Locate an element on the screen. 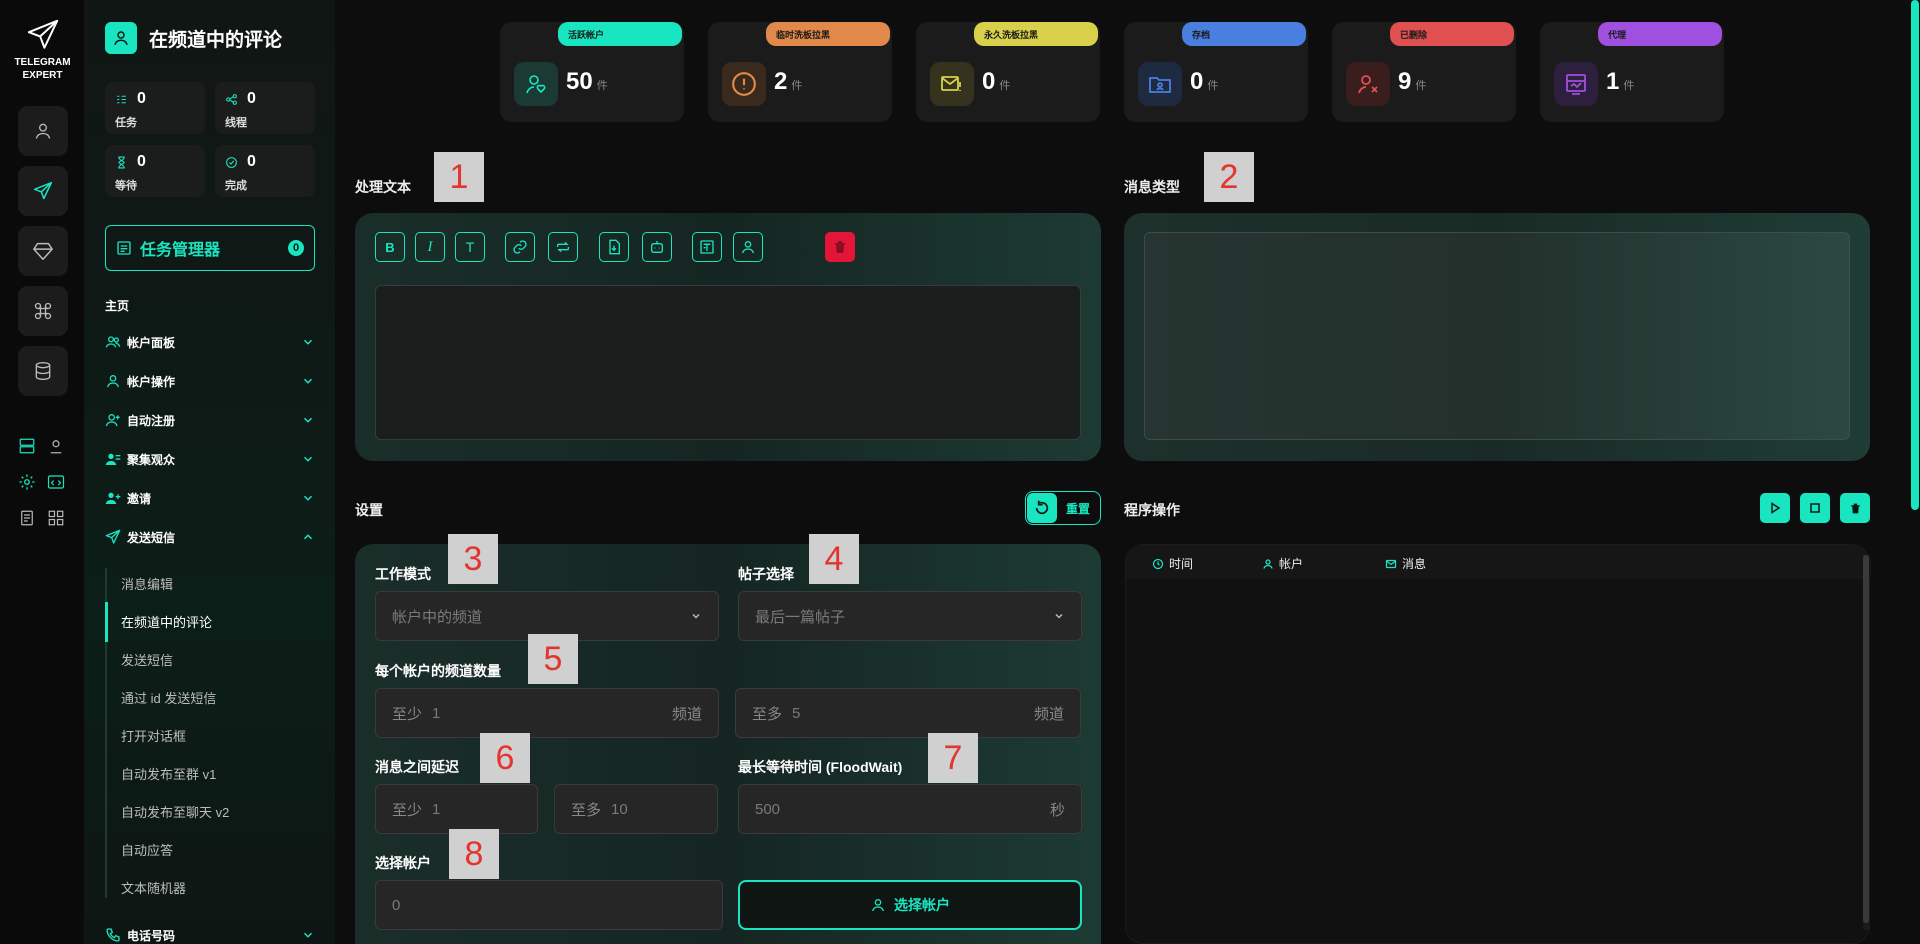 The height and width of the screenshot is (944, 1920). delay-max-input: 至多 10 is located at coordinates (636, 809).